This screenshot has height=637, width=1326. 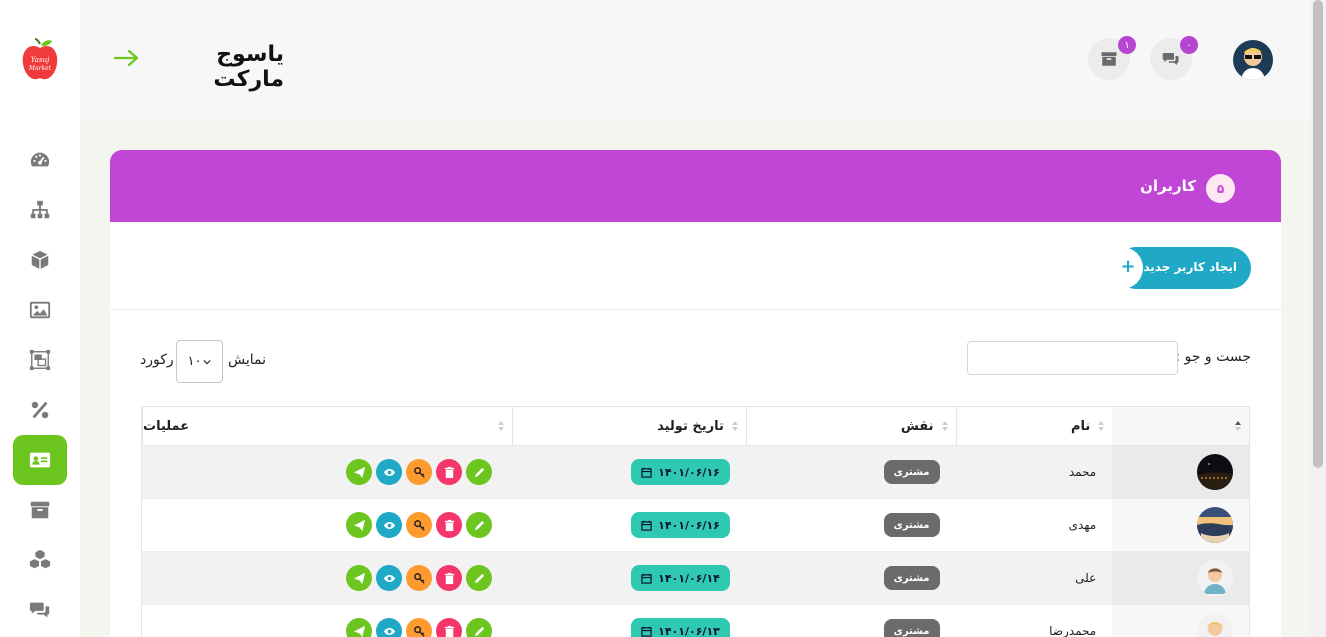 What do you see at coordinates (40, 60) in the screenshot?
I see `app-logo: Yasuj Market` at bounding box center [40, 60].